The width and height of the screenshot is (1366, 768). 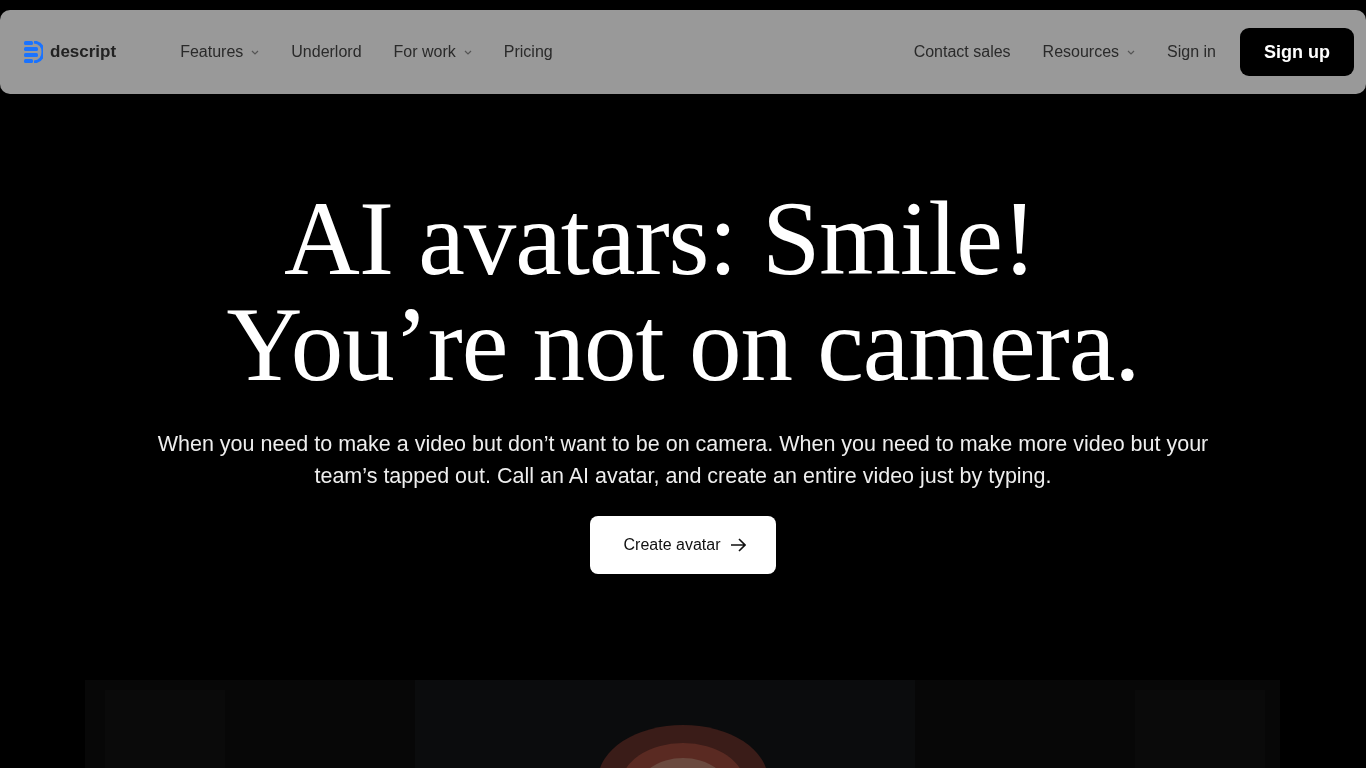 I want to click on hero-title: You’re not on camera., so click(x=683, y=345).